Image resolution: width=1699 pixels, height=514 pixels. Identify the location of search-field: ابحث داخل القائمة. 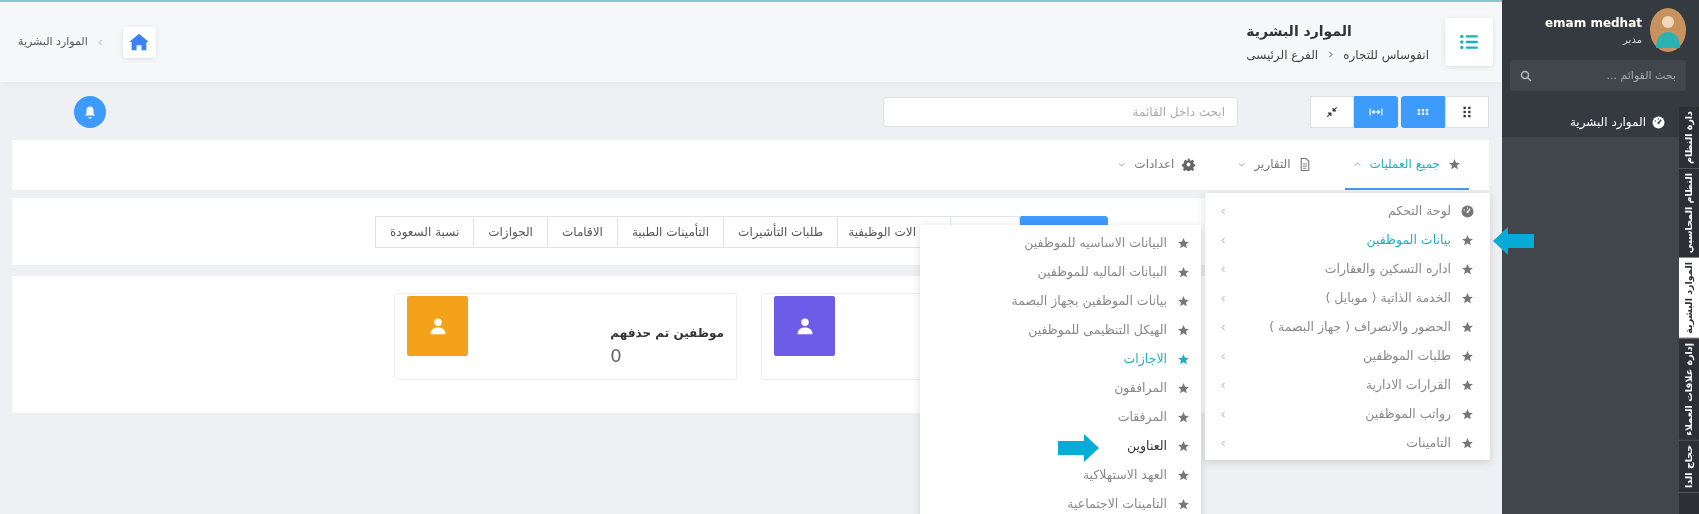
(1060, 112).